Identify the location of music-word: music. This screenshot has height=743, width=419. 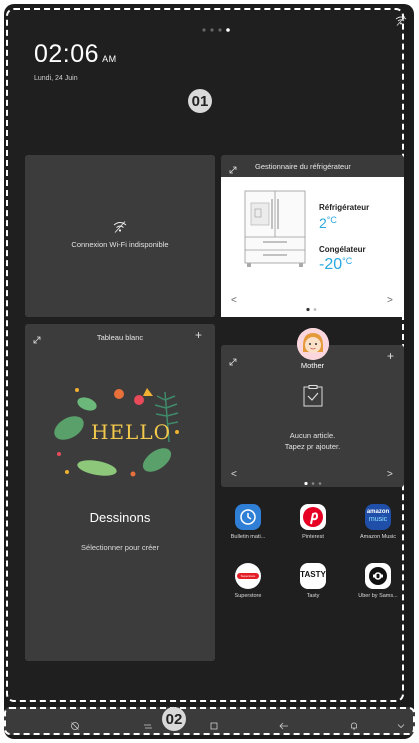
(378, 519).